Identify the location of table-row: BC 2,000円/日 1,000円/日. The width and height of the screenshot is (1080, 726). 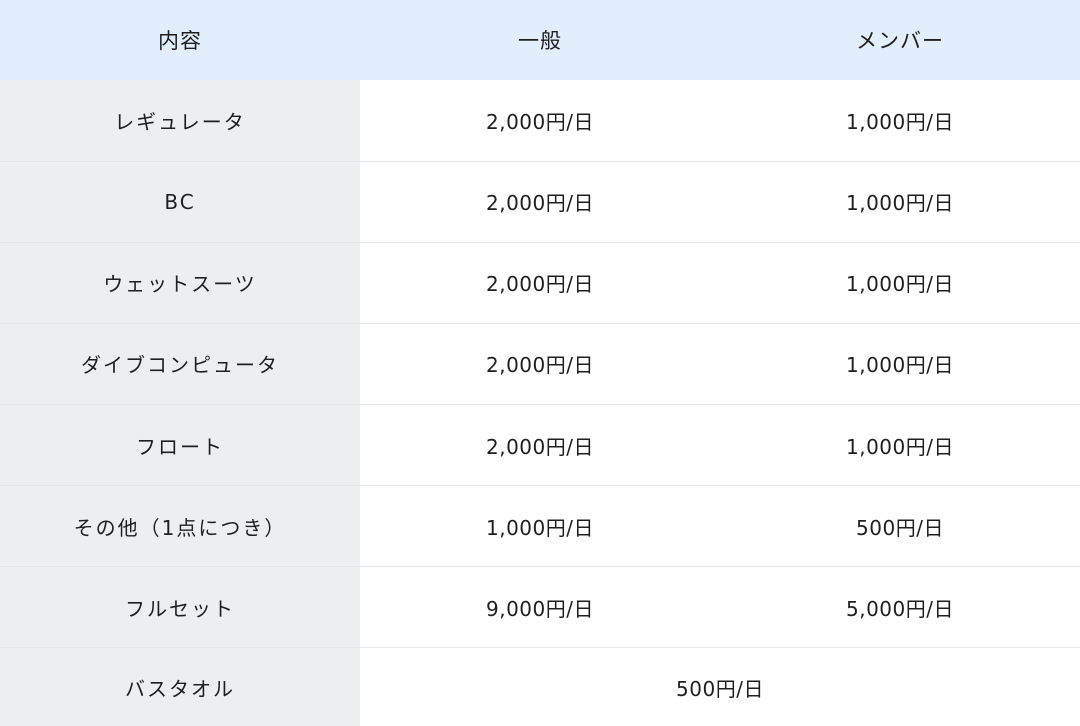
(540, 201).